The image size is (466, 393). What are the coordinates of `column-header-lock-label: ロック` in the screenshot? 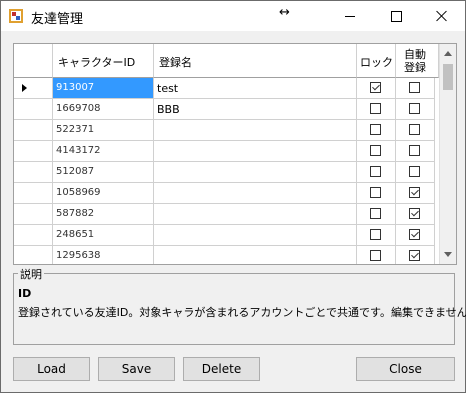 It's located at (376, 62).